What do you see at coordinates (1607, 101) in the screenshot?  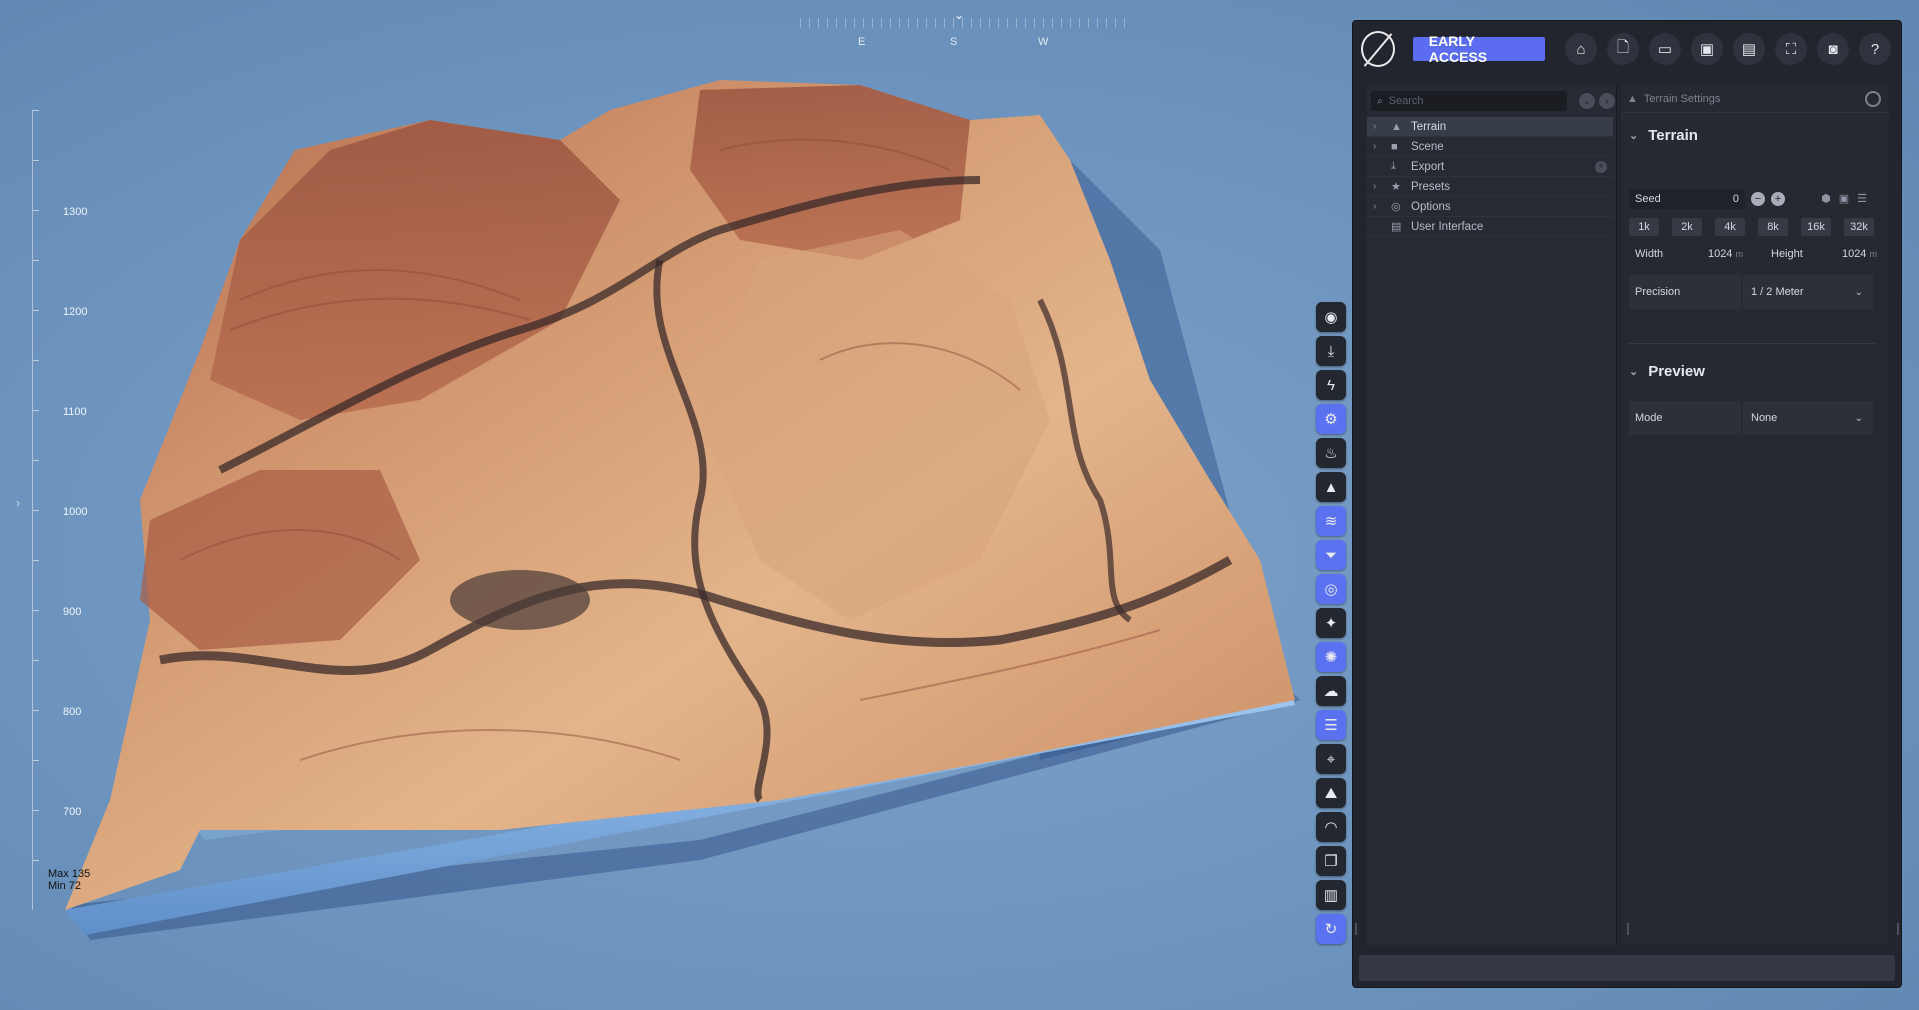 I see `expand-all-icon: ›` at bounding box center [1607, 101].